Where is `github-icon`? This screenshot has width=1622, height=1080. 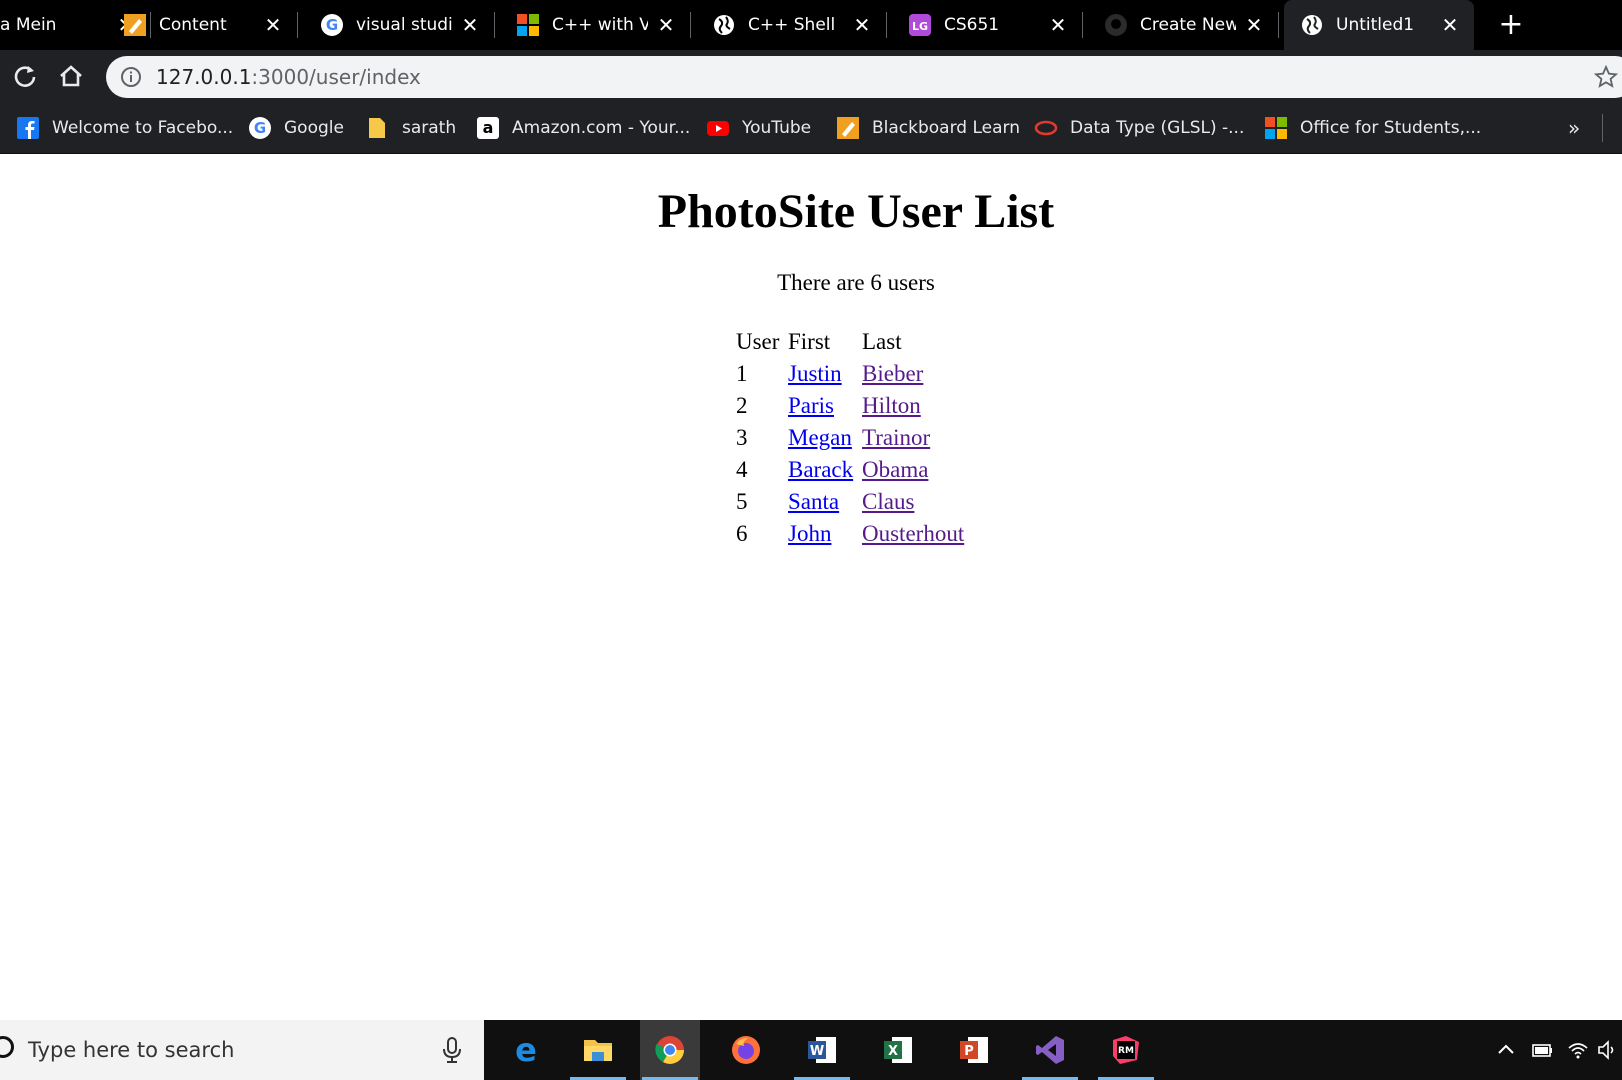
github-icon is located at coordinates (1116, 25).